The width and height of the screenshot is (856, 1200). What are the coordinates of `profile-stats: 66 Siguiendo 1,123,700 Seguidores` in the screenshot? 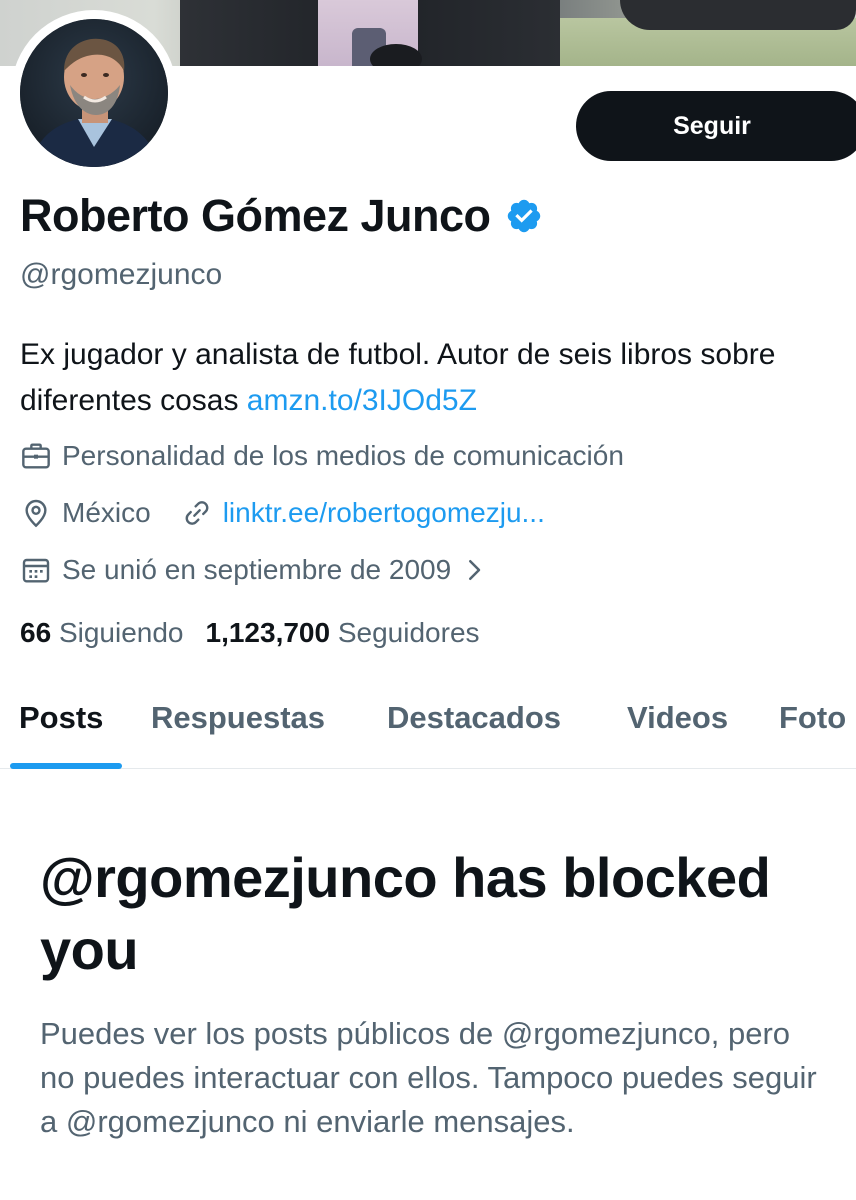 It's located at (250, 633).